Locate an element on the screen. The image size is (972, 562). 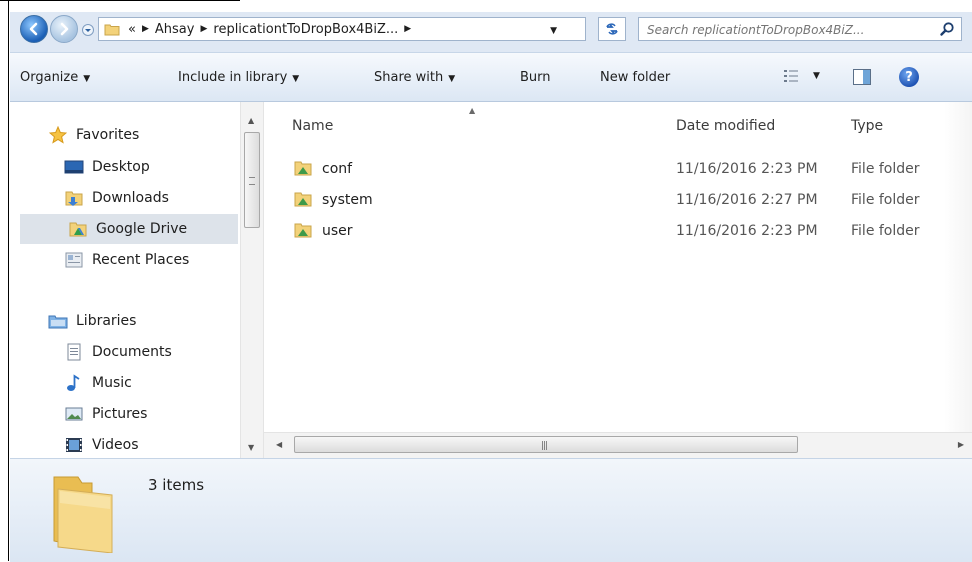
libraries-icon is located at coordinates (58, 321).